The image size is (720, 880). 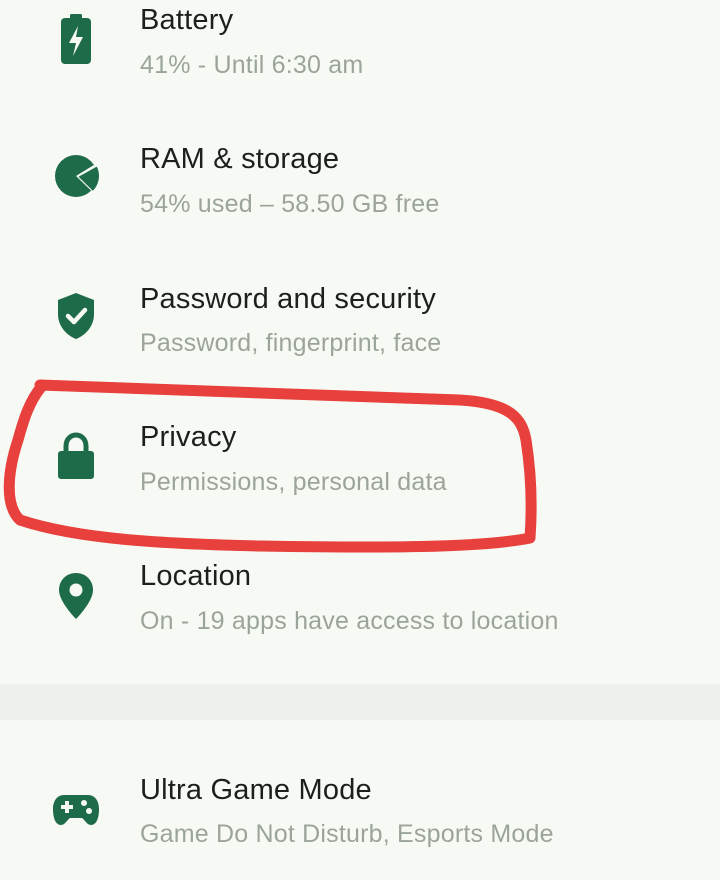 I want to click on lock-icon, so click(x=76, y=456).